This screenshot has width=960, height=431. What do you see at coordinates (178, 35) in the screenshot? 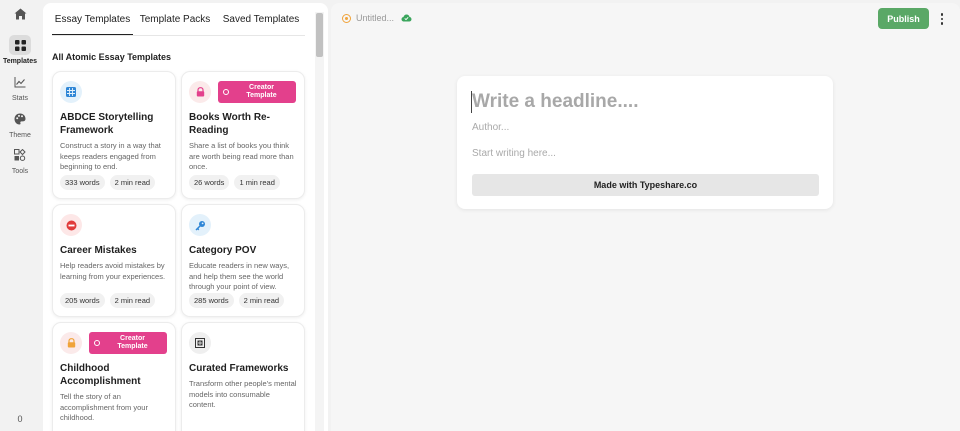
I see `tabs-divider` at bounding box center [178, 35].